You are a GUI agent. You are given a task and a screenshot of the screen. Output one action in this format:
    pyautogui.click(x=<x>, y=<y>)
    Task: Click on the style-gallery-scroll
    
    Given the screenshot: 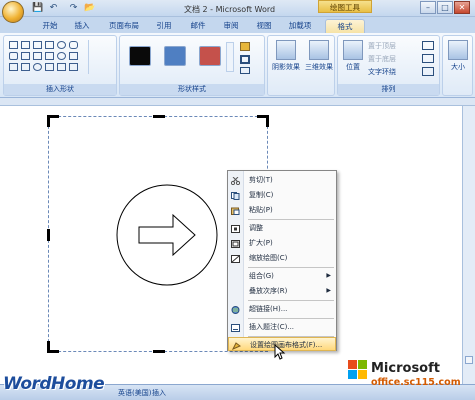 What is the action you would take?
    pyautogui.click(x=230, y=57)
    